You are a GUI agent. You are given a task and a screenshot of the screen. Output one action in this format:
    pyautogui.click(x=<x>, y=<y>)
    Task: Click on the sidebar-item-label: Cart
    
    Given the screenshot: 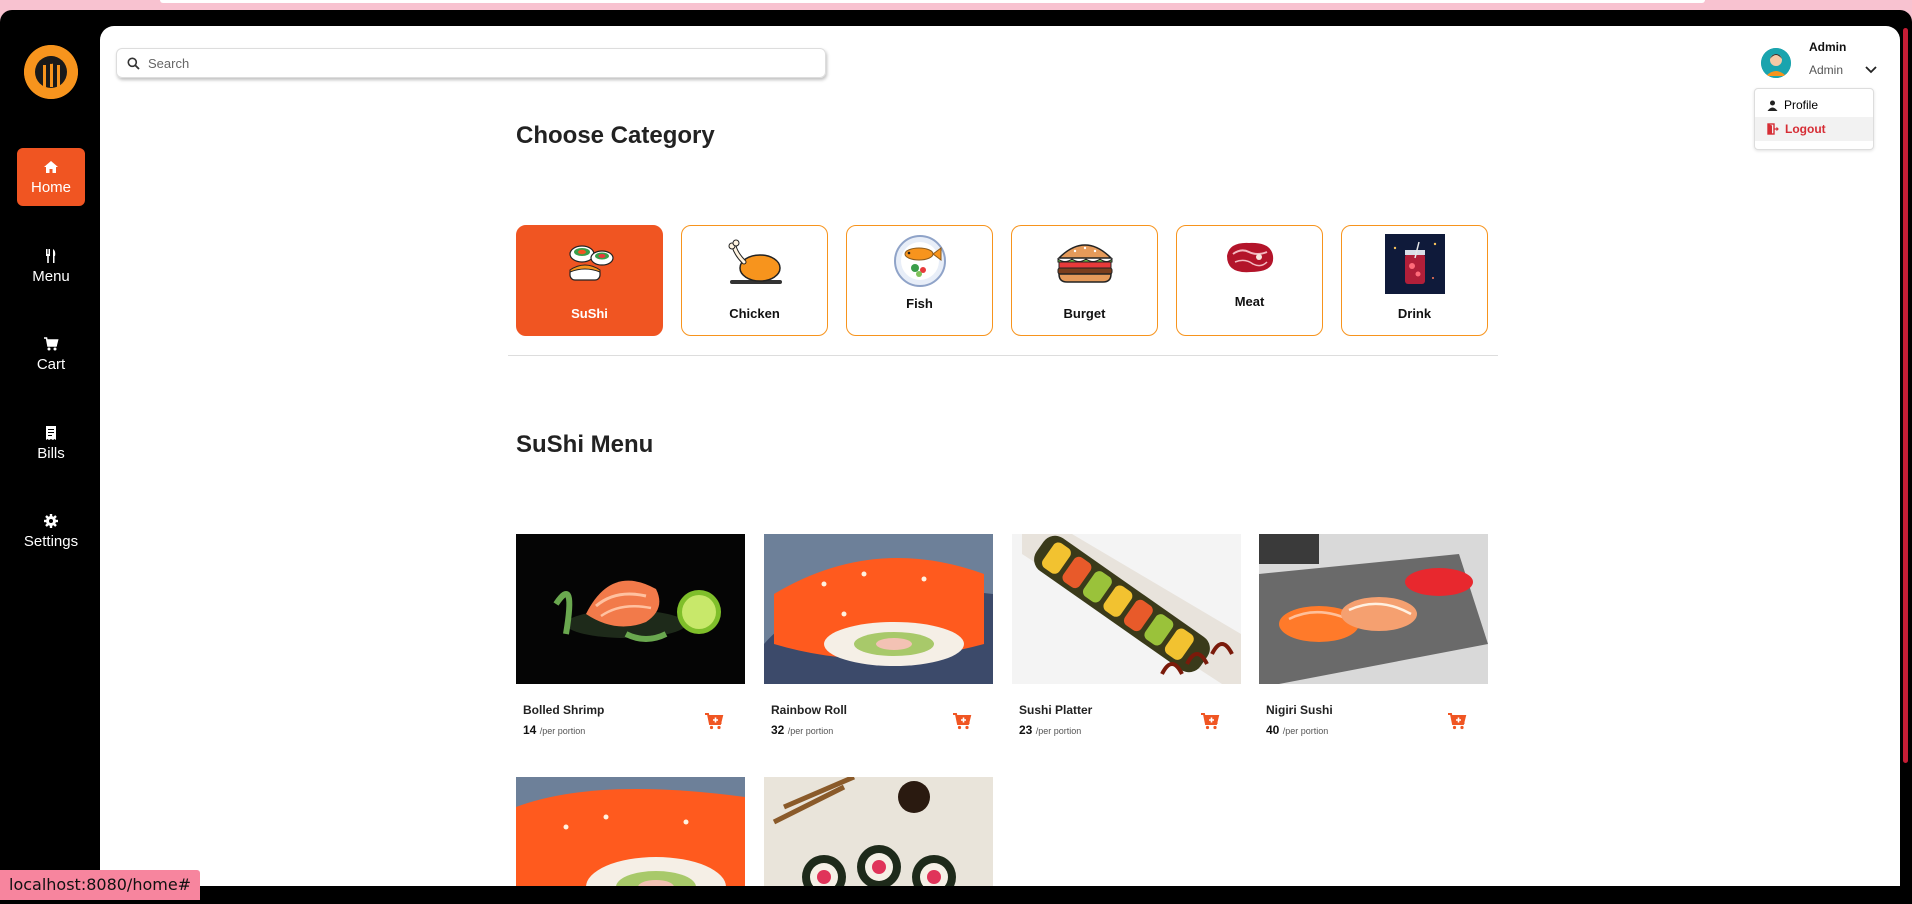 What is the action you would take?
    pyautogui.click(x=51, y=364)
    